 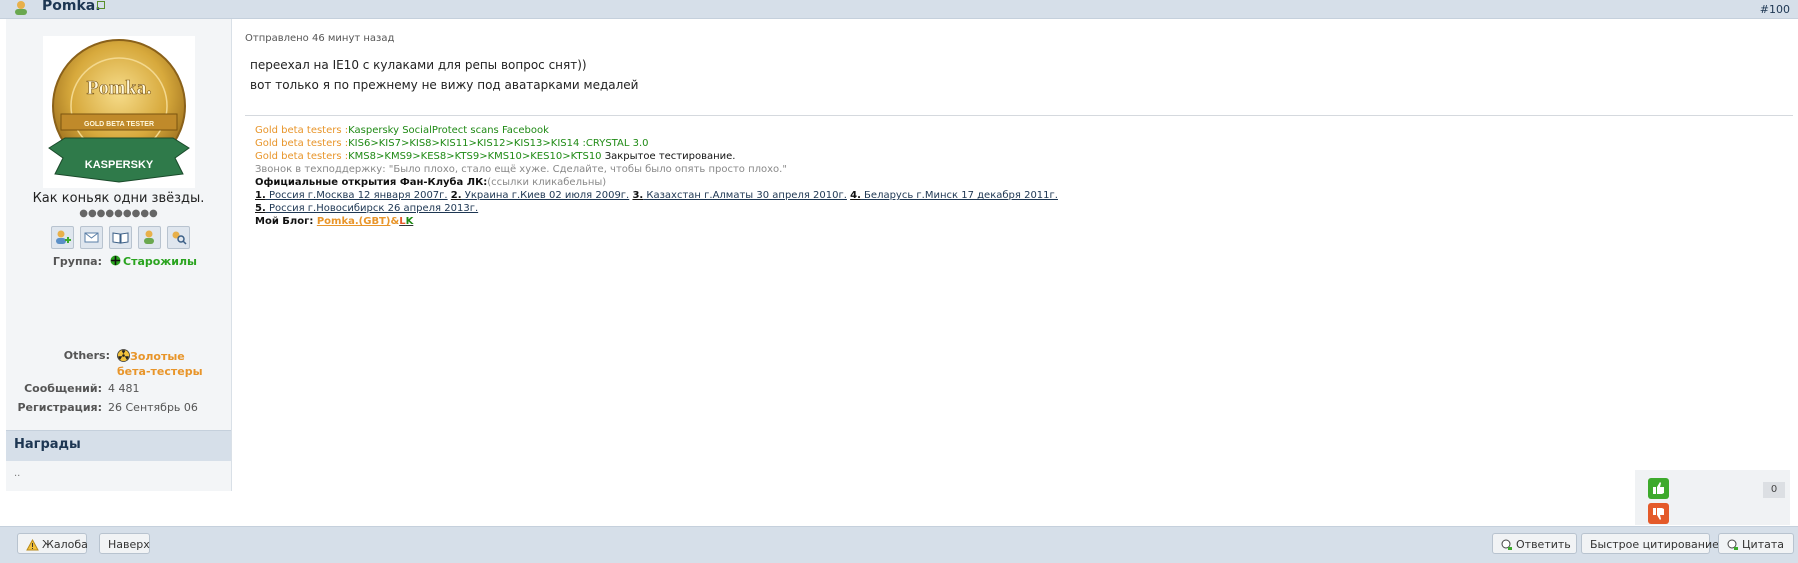 I want to click on others-label: Others:, so click(x=86, y=355).